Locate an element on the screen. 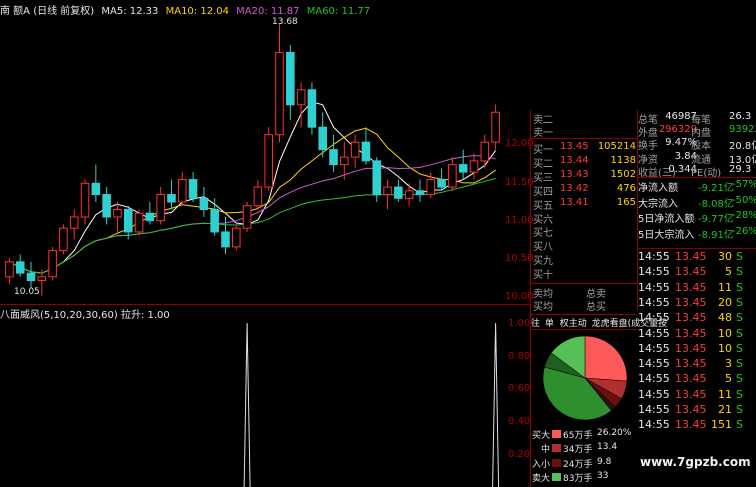  buy-row: 买九 is located at coordinates (584, 259).